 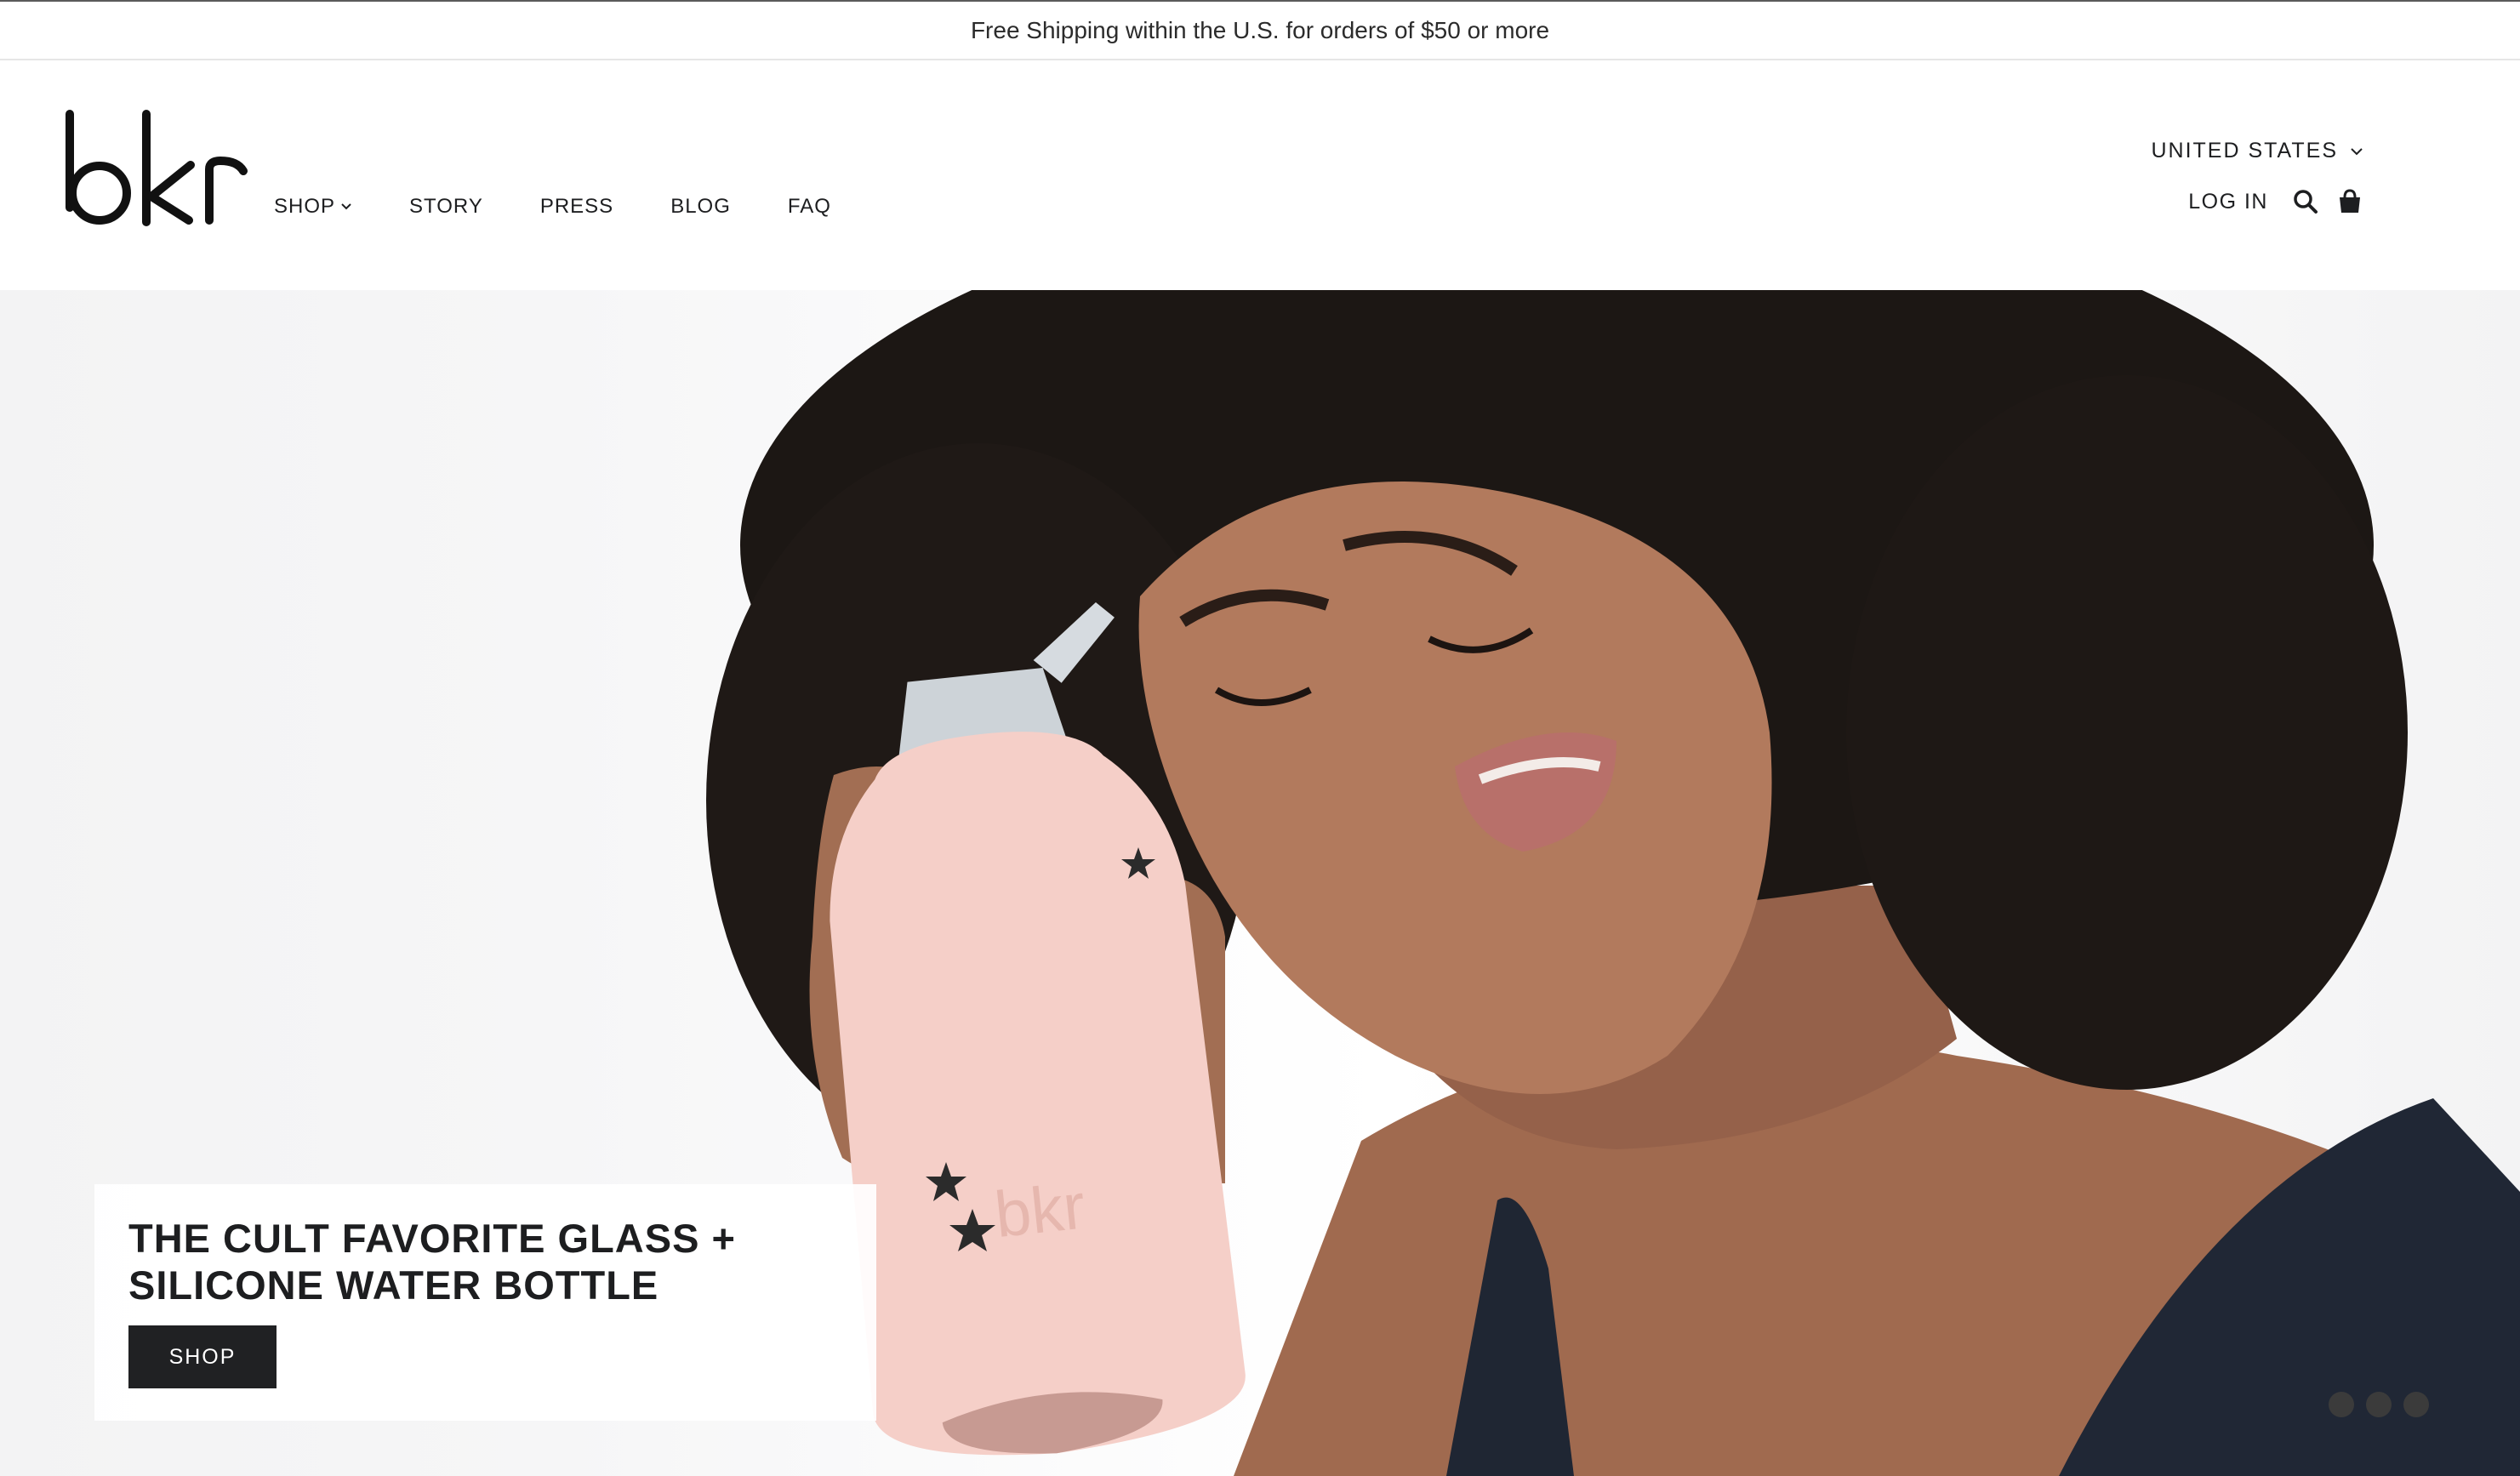 I want to click on nav-press-label: PRESS, so click(x=576, y=206).